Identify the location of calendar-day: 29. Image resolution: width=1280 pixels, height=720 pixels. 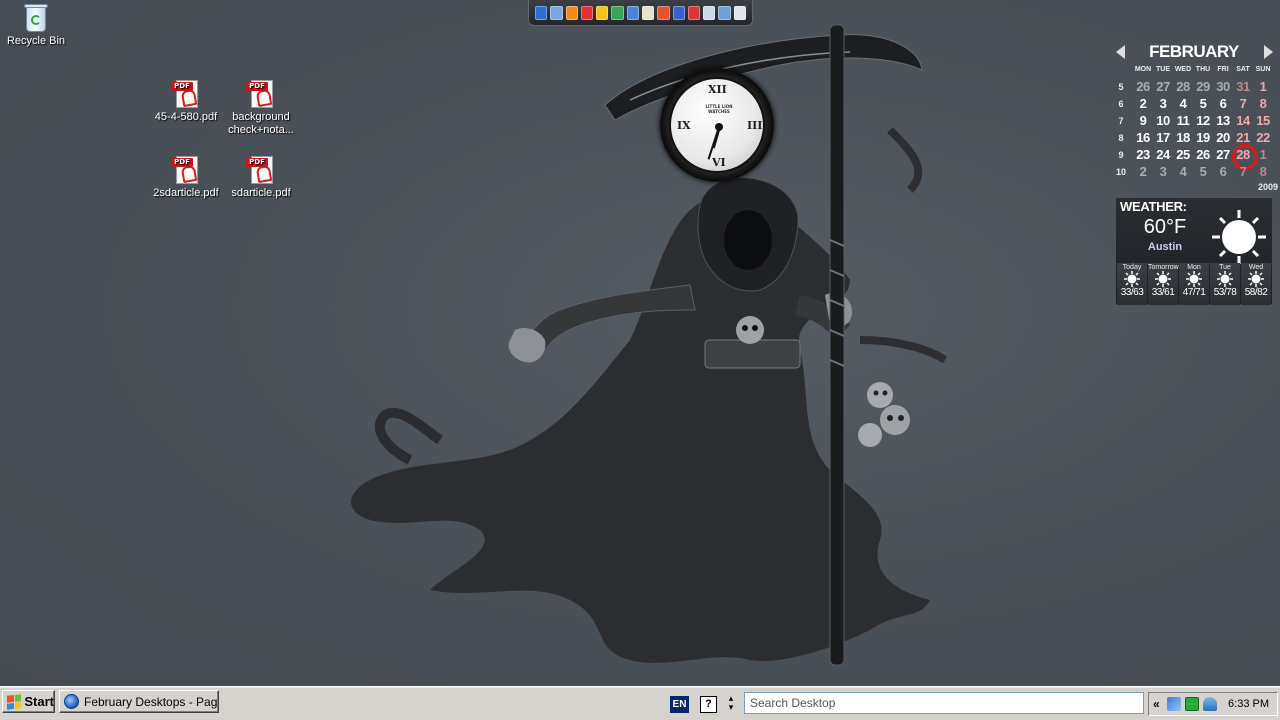
(1203, 86).